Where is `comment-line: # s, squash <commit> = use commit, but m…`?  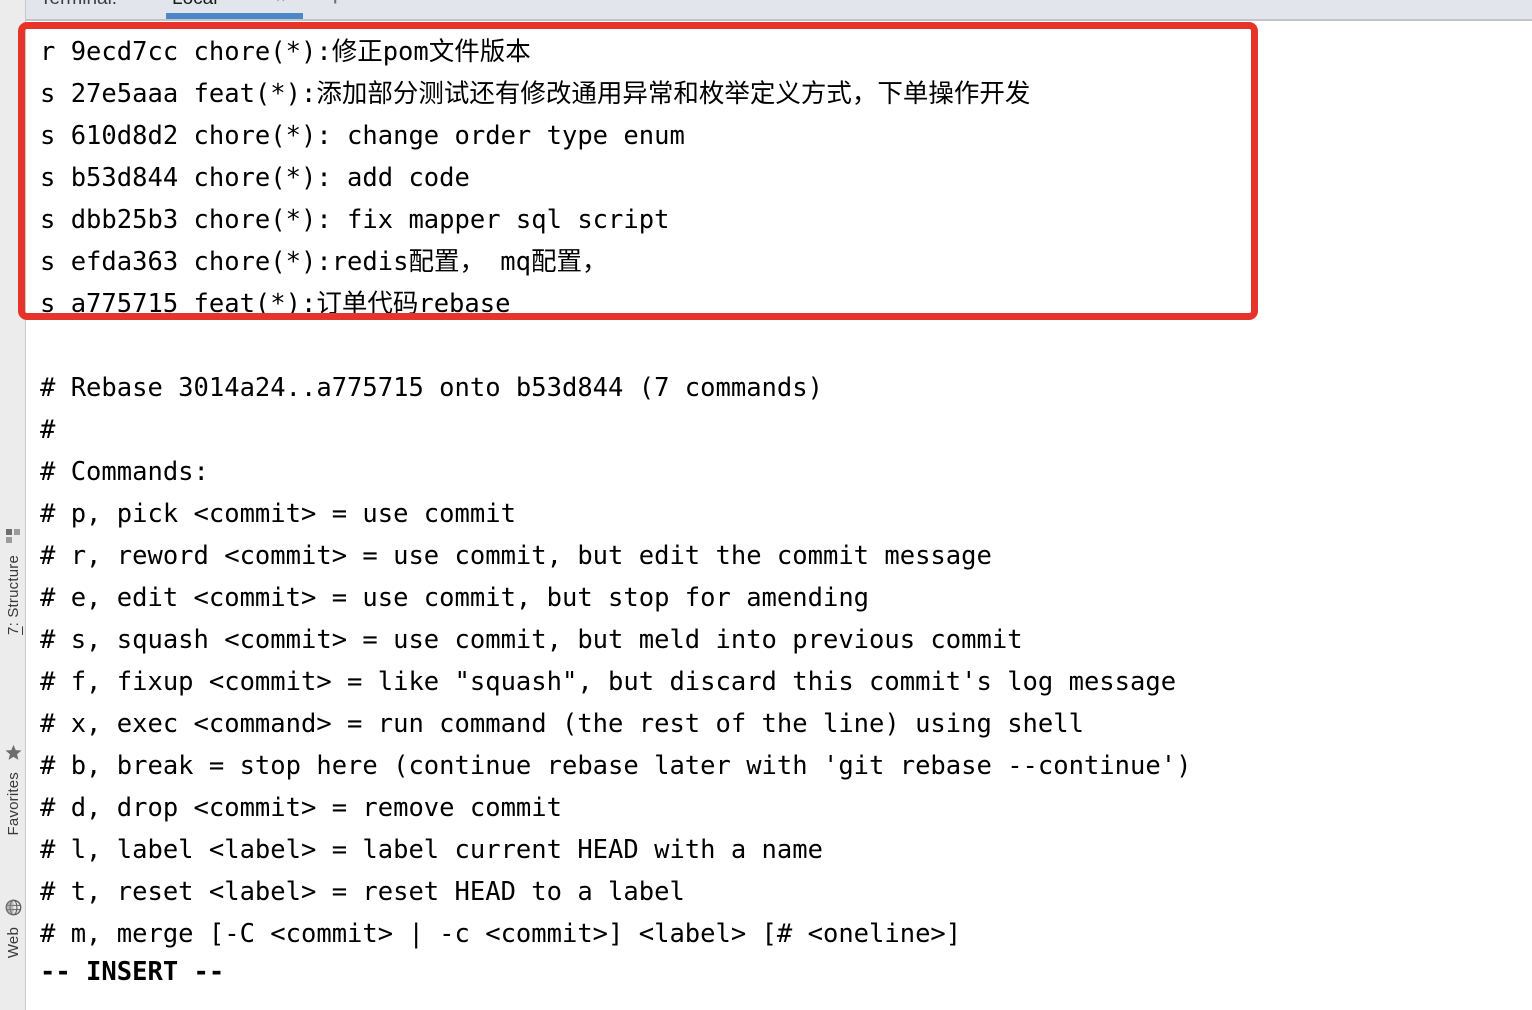
comment-line: # s, squash <commit> = use commit, but m… is located at coordinates (531, 640).